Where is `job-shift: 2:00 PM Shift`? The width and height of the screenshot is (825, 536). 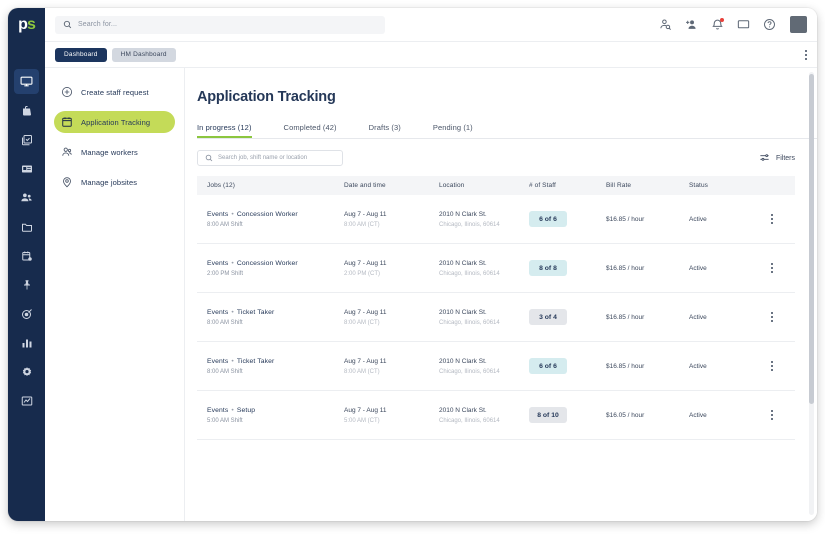 job-shift: 2:00 PM Shift is located at coordinates (225, 273).